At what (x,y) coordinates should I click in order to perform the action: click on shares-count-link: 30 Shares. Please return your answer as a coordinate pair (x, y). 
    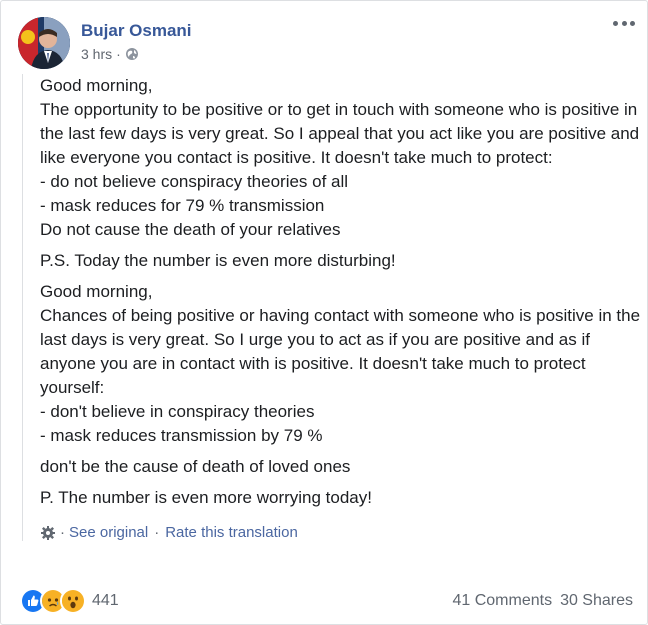
    Looking at the image, I should click on (596, 601).